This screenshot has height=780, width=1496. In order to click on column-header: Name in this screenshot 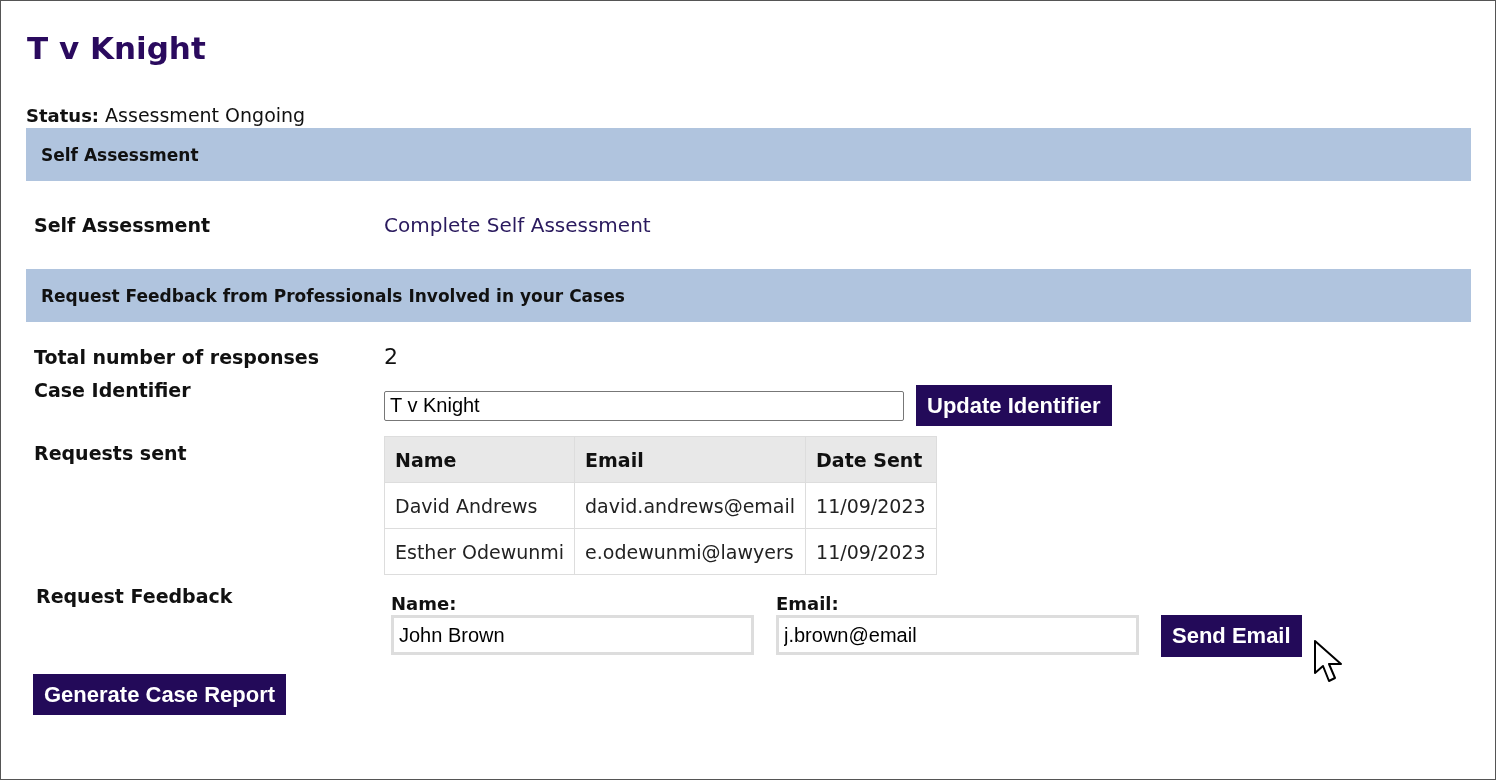, I will do `click(479, 459)`.